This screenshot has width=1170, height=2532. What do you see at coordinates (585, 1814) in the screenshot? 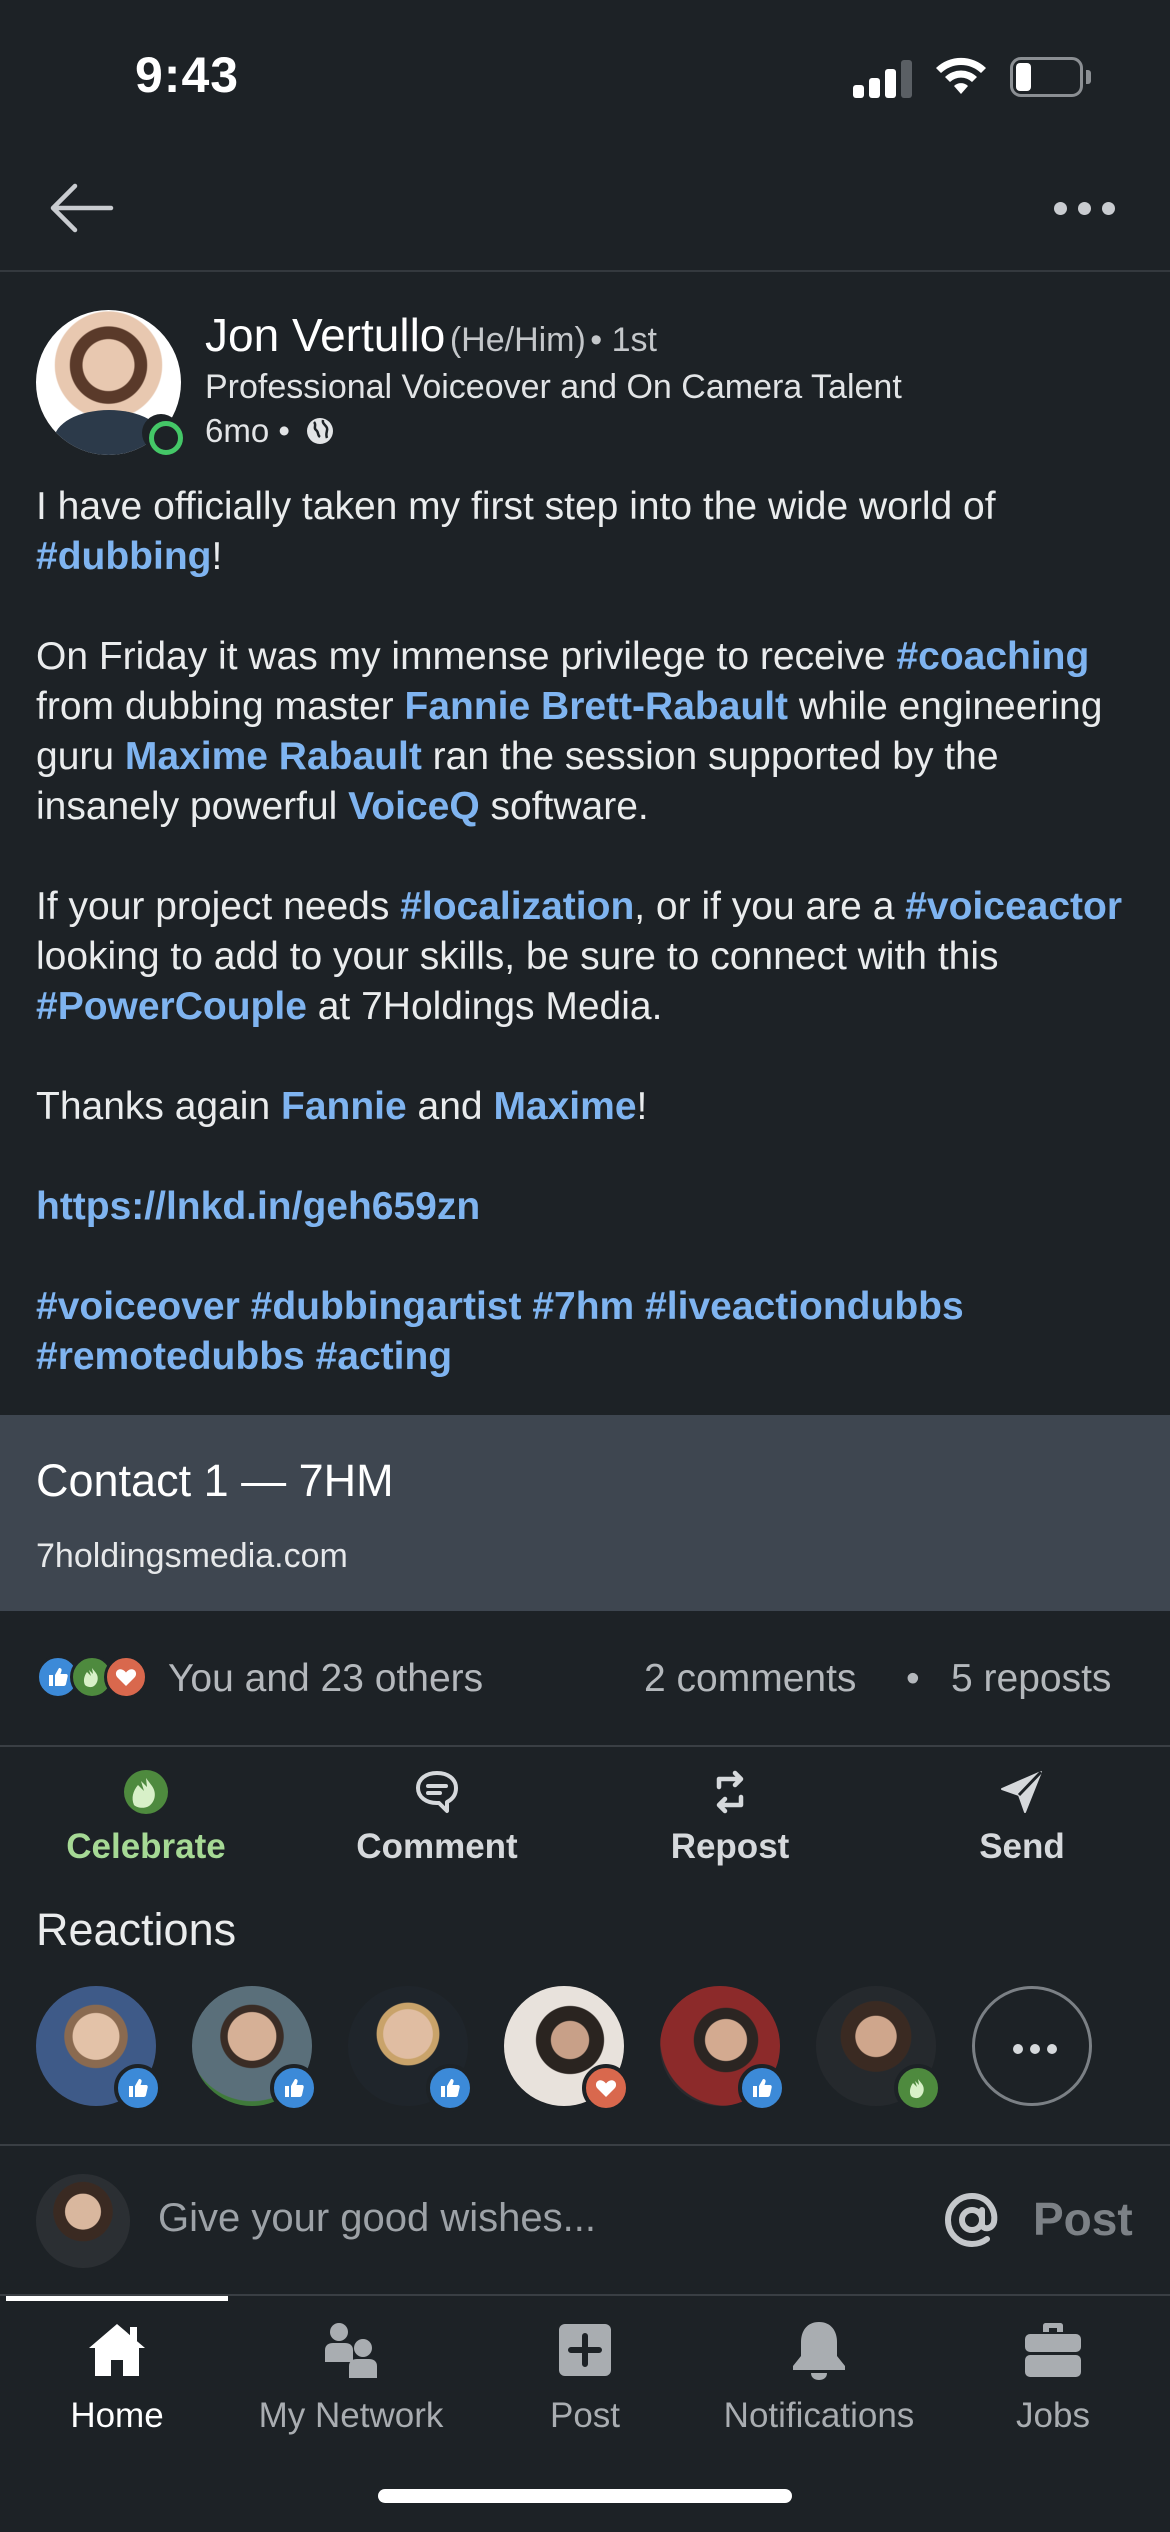
I see `post-action-bar: Celebrate Comment Repost Send` at bounding box center [585, 1814].